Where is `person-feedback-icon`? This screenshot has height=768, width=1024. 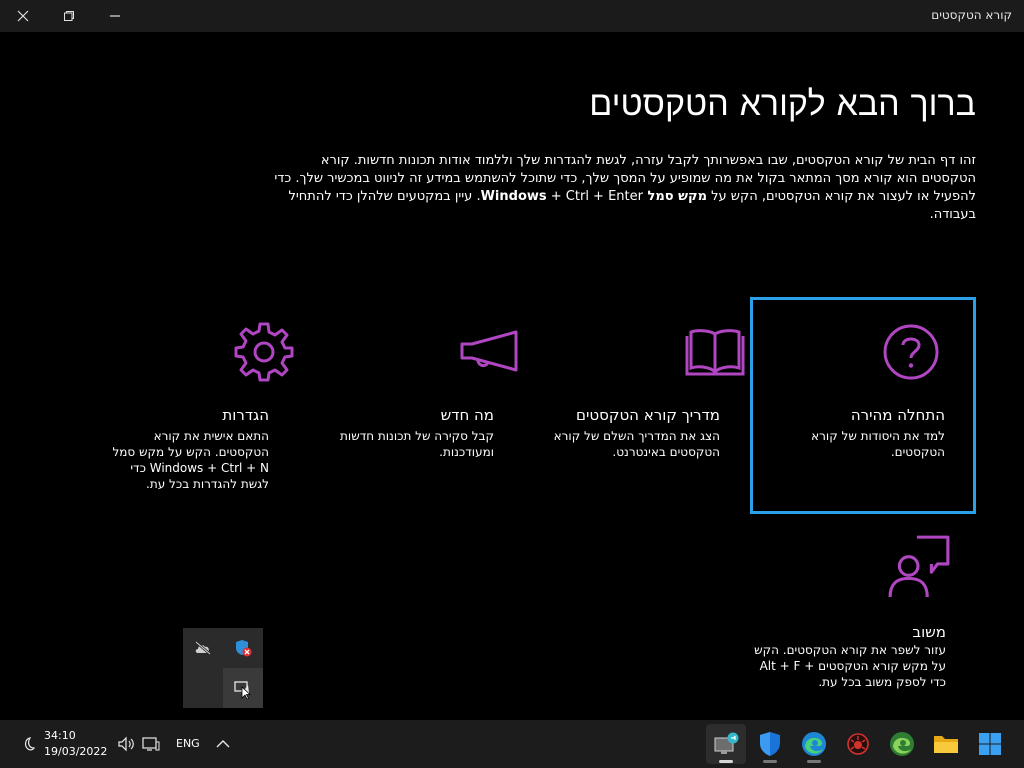
person-feedback-icon is located at coordinates (919, 566).